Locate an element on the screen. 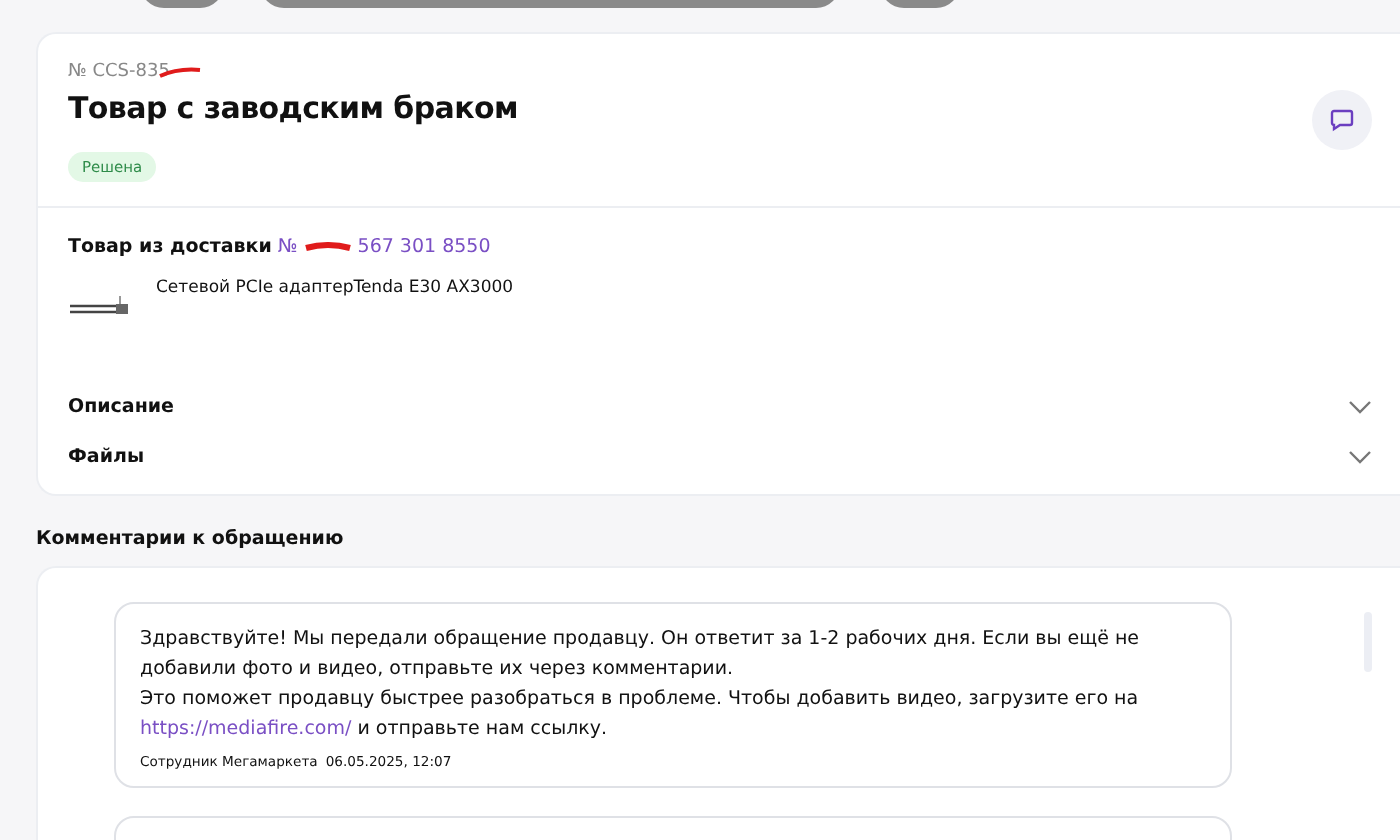 The width and height of the screenshot is (1400, 840). accordion-header: Описание is located at coordinates (720, 407).